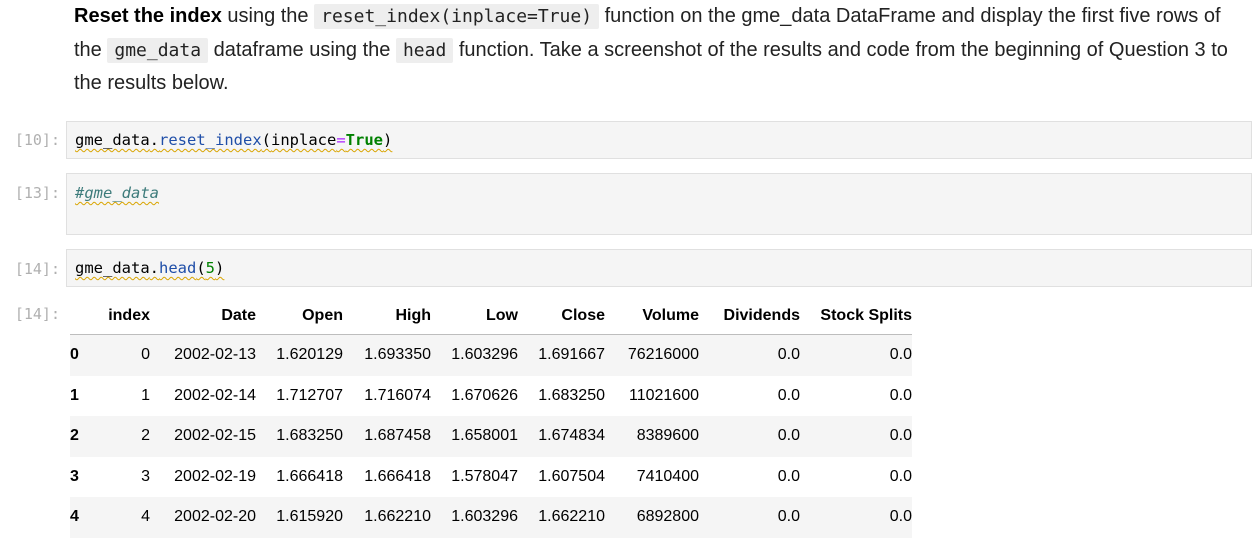 The width and height of the screenshot is (1252, 546). What do you see at coordinates (82, 316) in the screenshot?
I see `column-header-index-blank` at bounding box center [82, 316].